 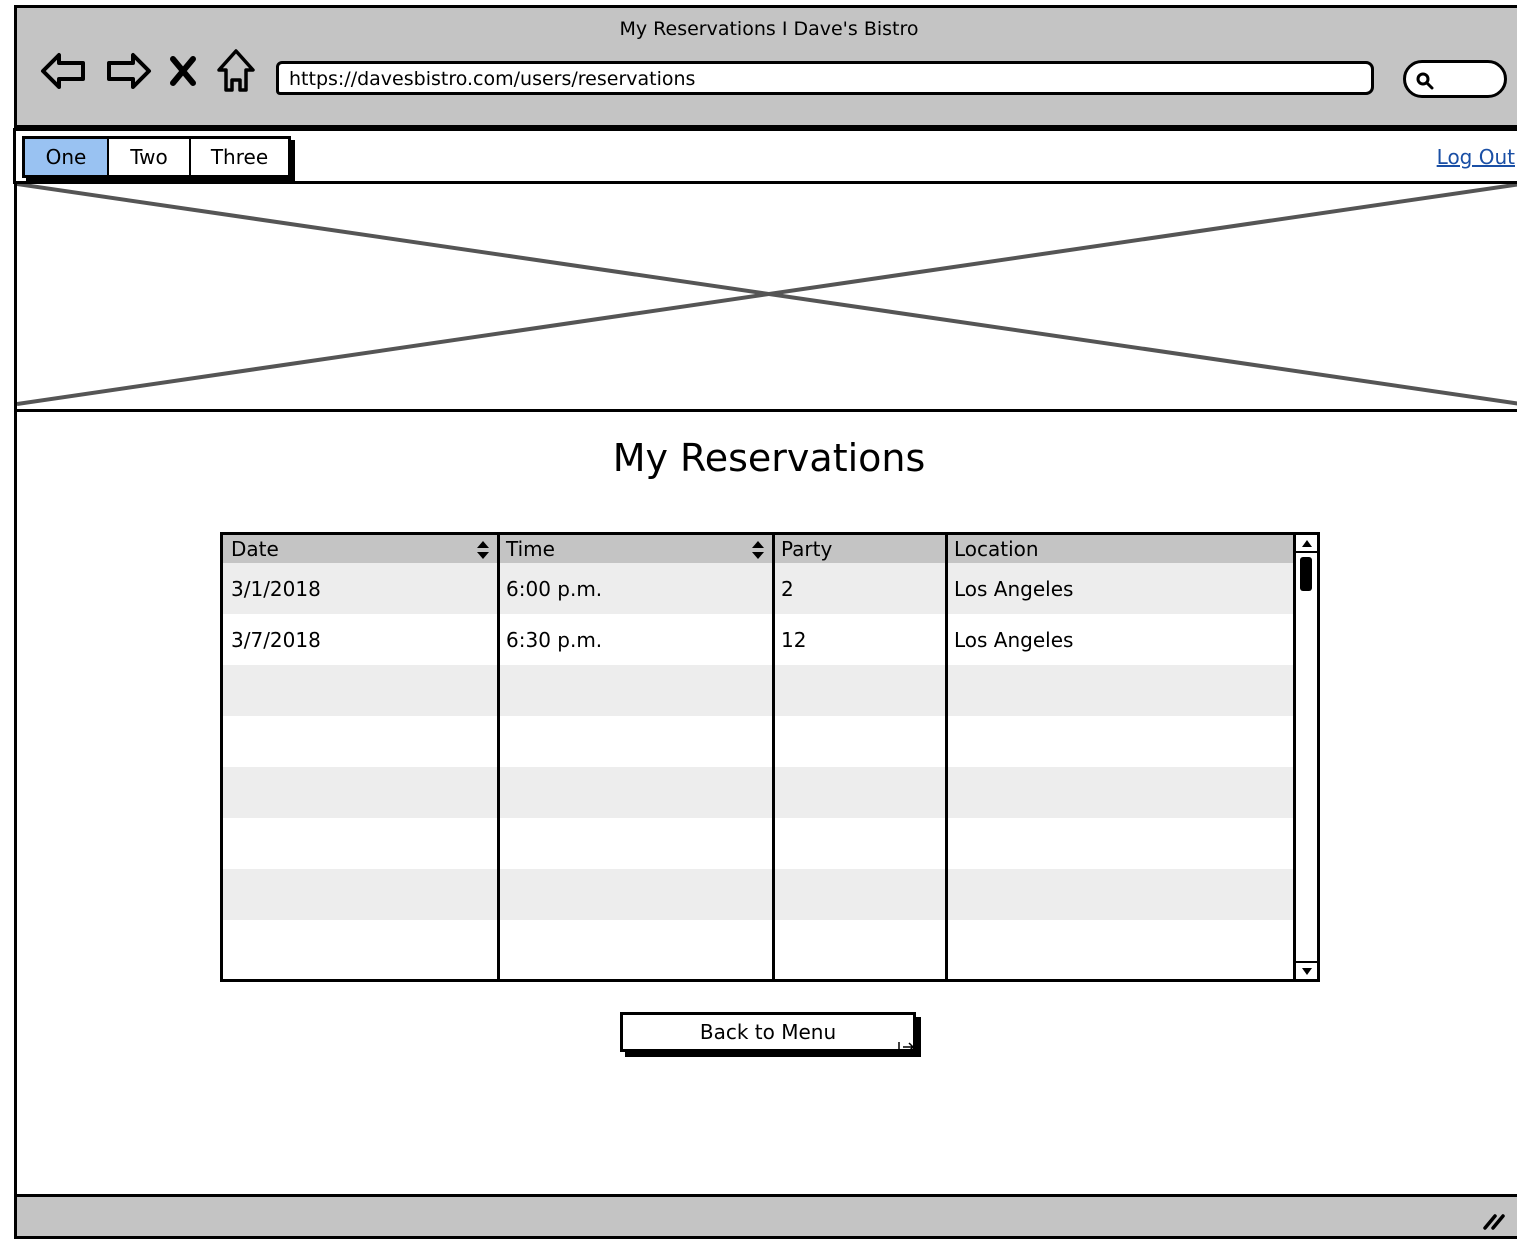 I want to click on column-header-label: Date, so click(x=255, y=549).